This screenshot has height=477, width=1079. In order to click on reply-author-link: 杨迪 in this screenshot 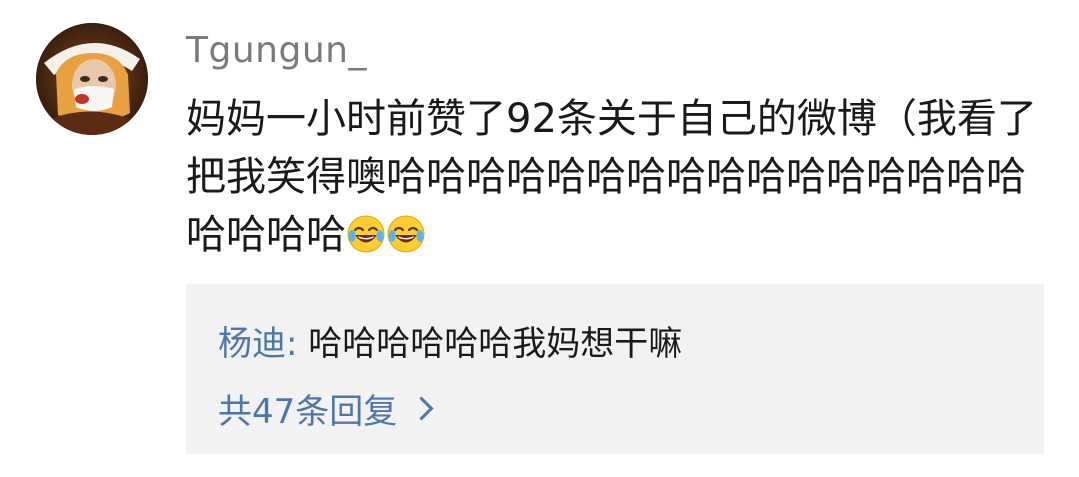, I will do `click(252, 344)`.